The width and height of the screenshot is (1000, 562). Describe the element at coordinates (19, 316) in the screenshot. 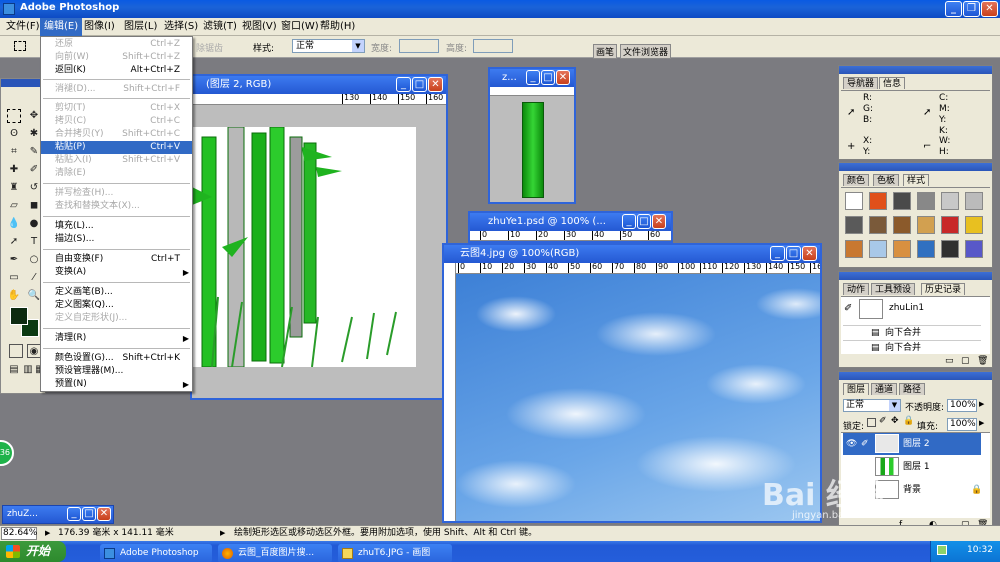

I see `foreground-color-swatch` at that location.